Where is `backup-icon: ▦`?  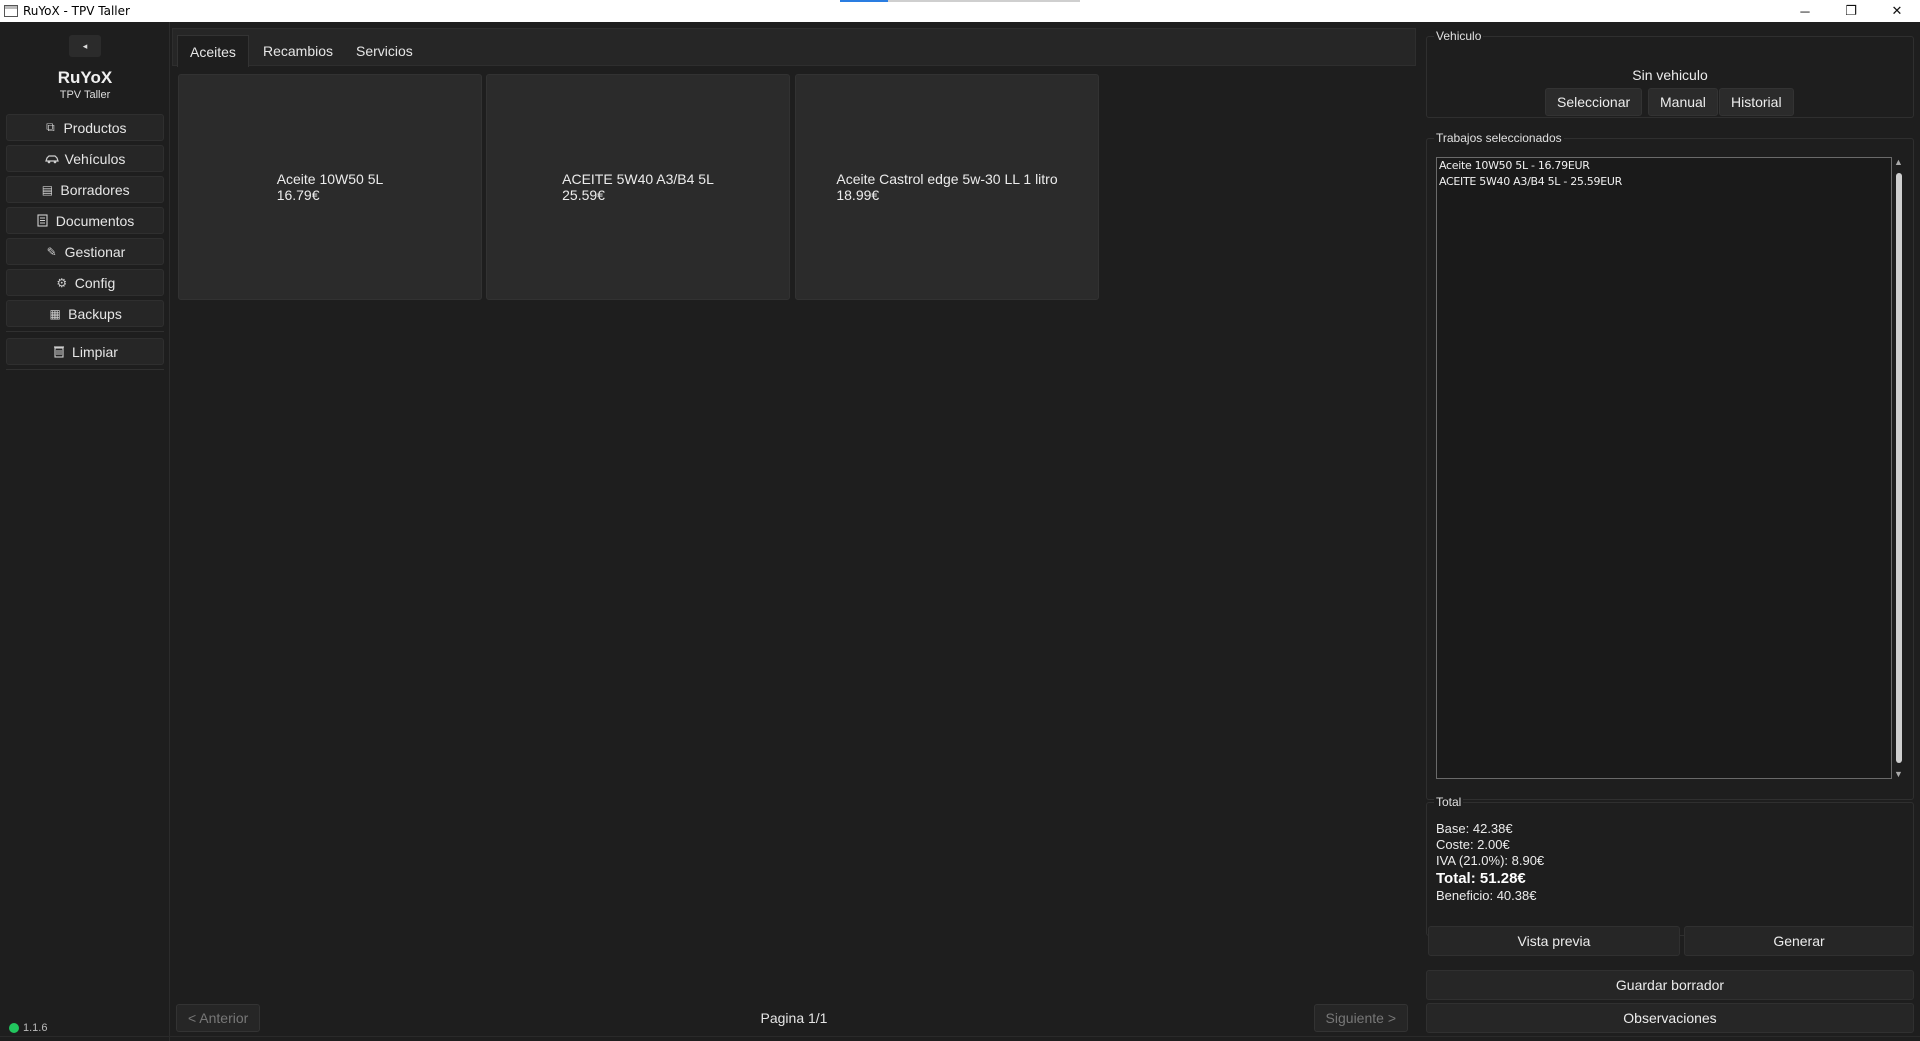
backup-icon: ▦ is located at coordinates (55, 313).